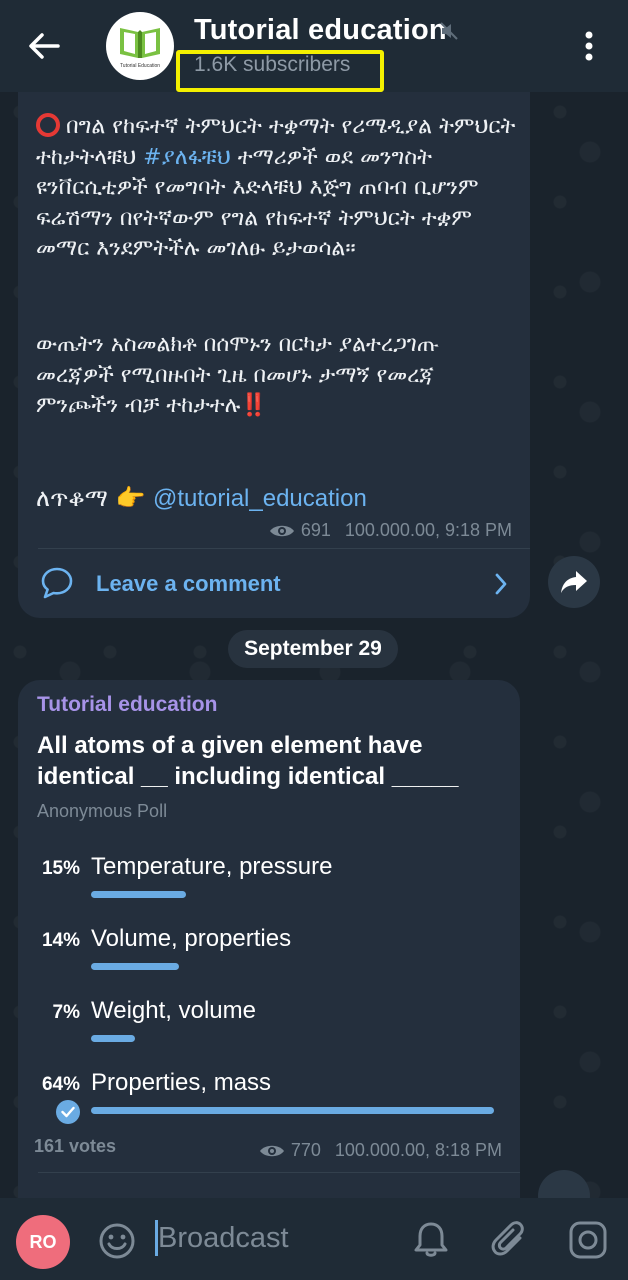 The height and width of the screenshot is (1280, 628). Describe the element at coordinates (48, 125) in the screenshot. I see `red-circle-icon` at that location.